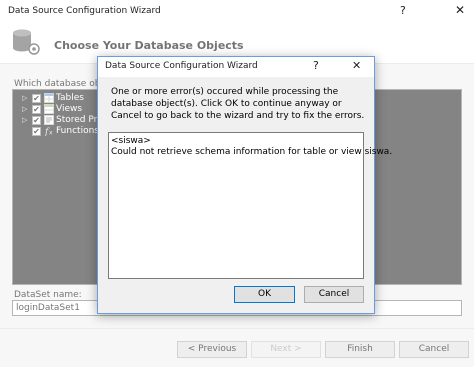  I want to click on dialog-title-bar: Data Source Configuration Wizard ? ✕, so click(236, 67).